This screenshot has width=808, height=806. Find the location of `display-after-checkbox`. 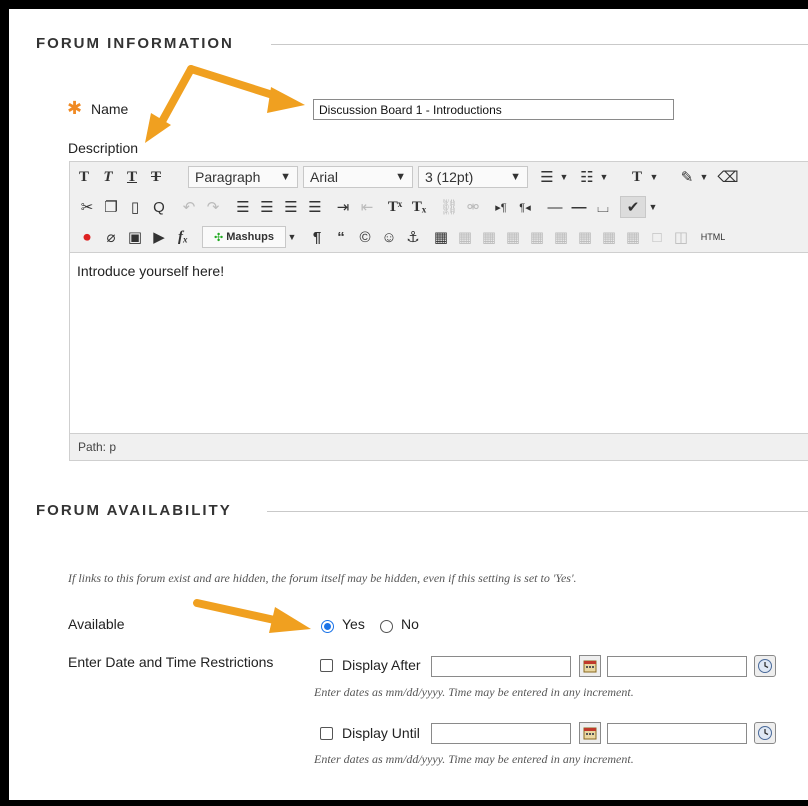

display-after-checkbox is located at coordinates (326, 665).